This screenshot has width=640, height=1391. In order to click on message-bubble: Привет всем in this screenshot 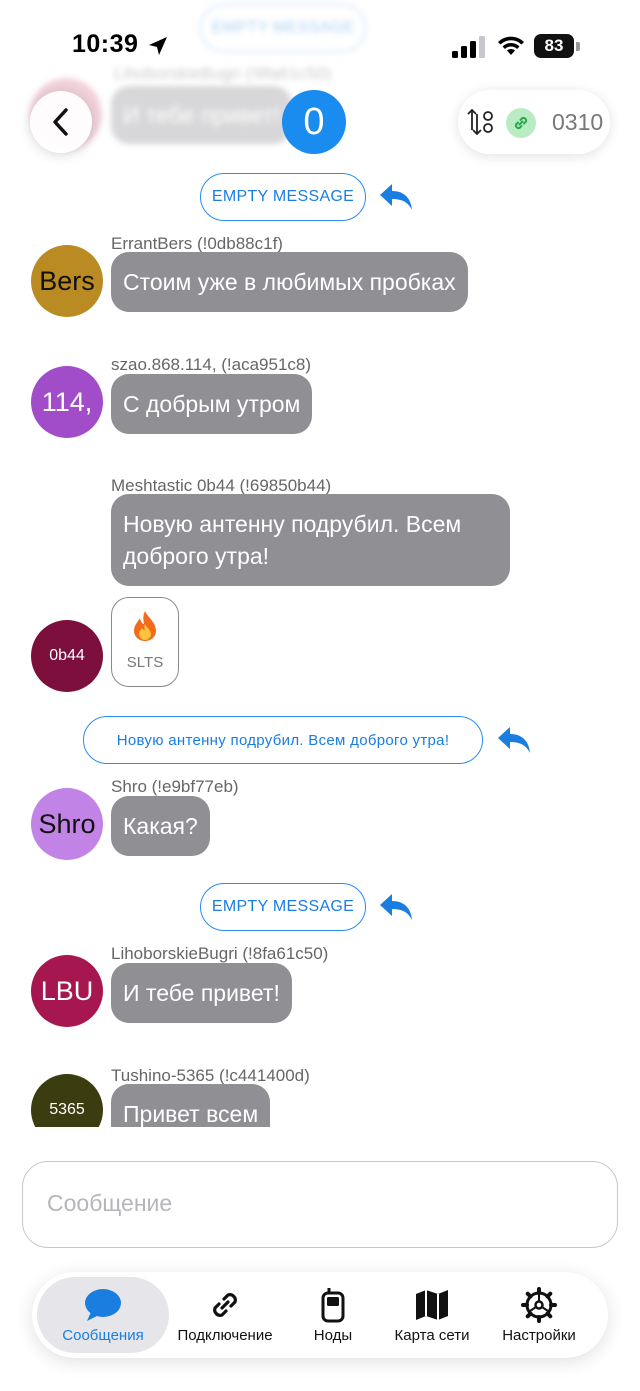, I will do `click(191, 1105)`.